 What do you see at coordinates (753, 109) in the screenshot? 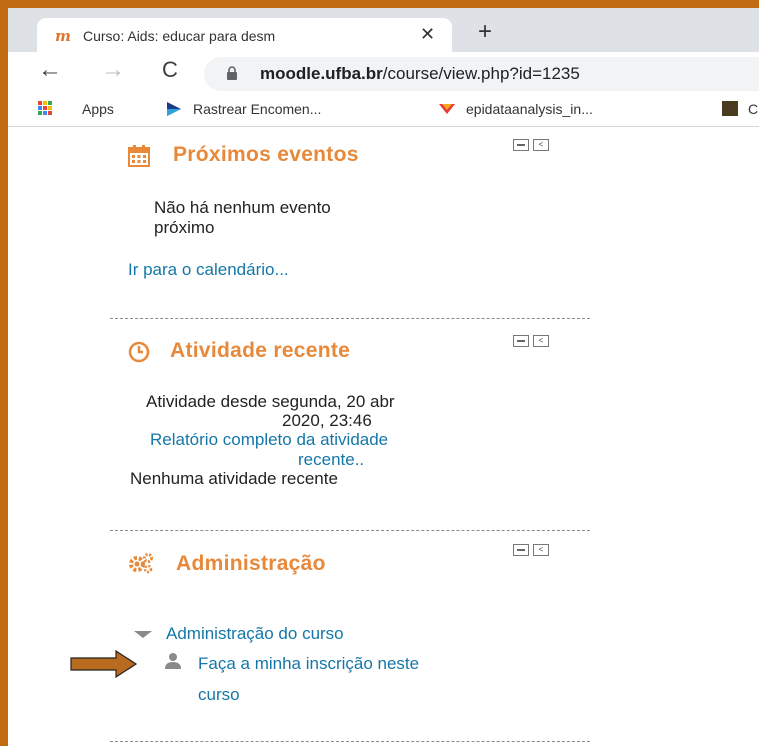
I see `bookmark-truncated-label: C` at bounding box center [753, 109].